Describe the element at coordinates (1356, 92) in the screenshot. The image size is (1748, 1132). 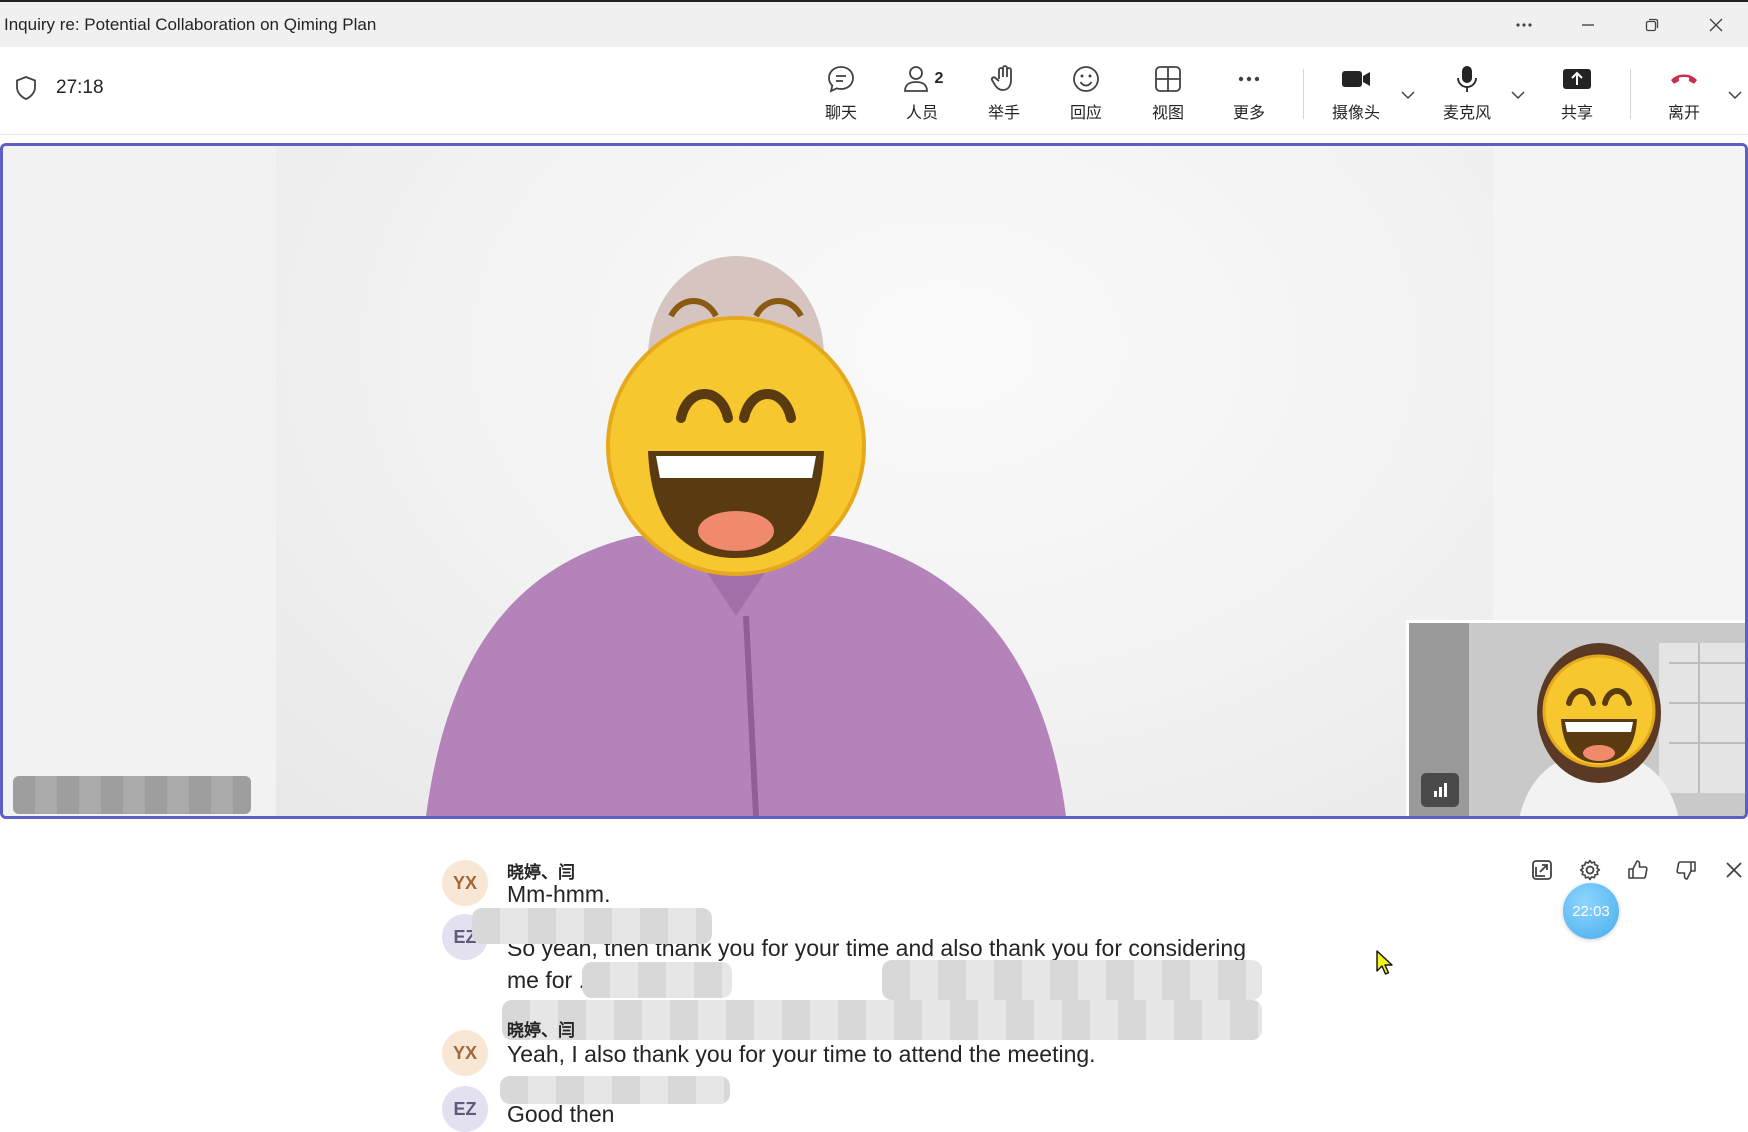
I see `camera-button: 摄像头` at that location.